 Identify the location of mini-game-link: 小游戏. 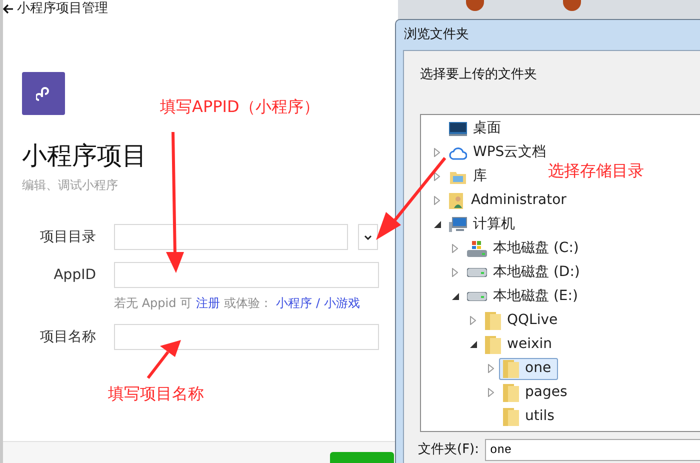
(342, 303).